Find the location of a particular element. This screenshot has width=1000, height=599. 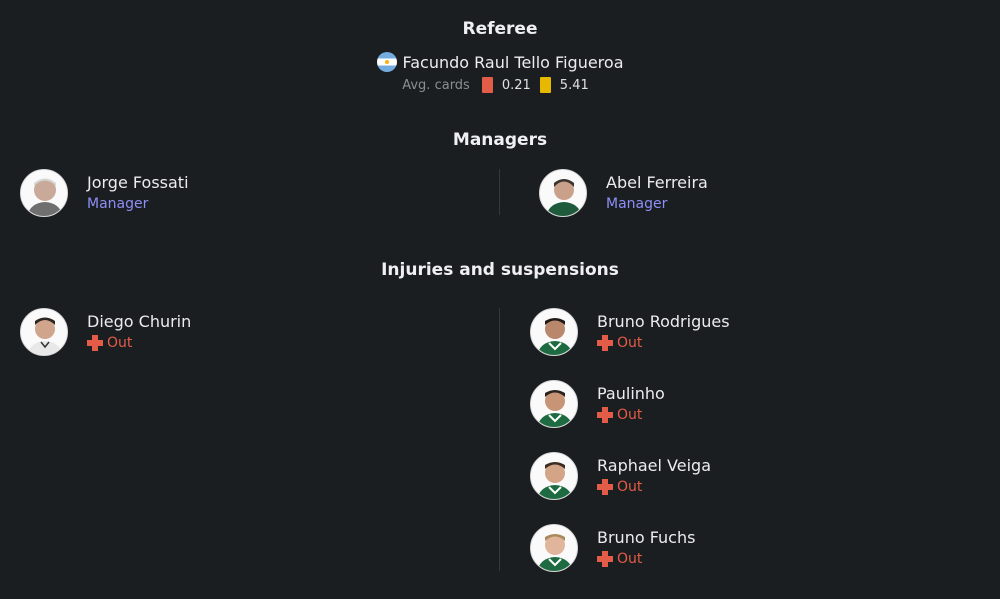

red-card-icon is located at coordinates (487, 85).